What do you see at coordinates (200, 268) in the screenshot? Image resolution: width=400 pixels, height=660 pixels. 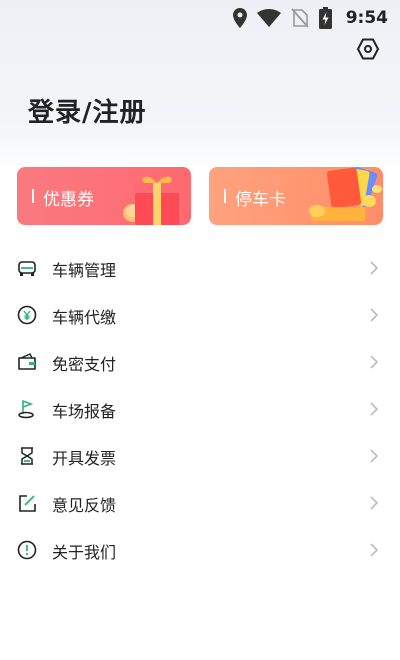 I see `menu-item-vehicle-management: 车辆管理` at bounding box center [200, 268].